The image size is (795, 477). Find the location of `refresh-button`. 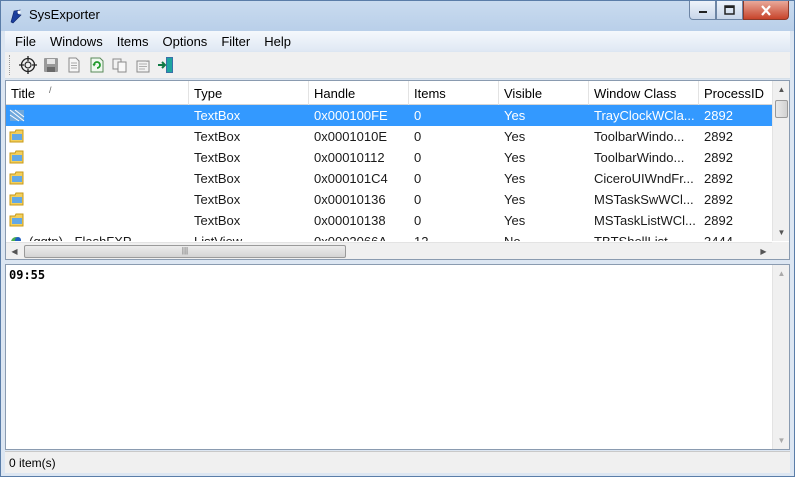

refresh-button is located at coordinates (96, 65).